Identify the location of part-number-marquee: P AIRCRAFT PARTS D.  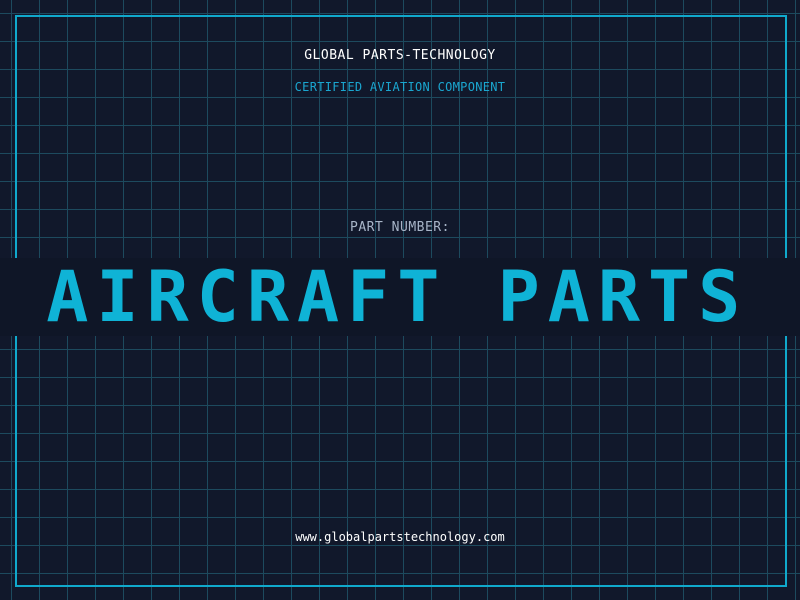
(400, 297).